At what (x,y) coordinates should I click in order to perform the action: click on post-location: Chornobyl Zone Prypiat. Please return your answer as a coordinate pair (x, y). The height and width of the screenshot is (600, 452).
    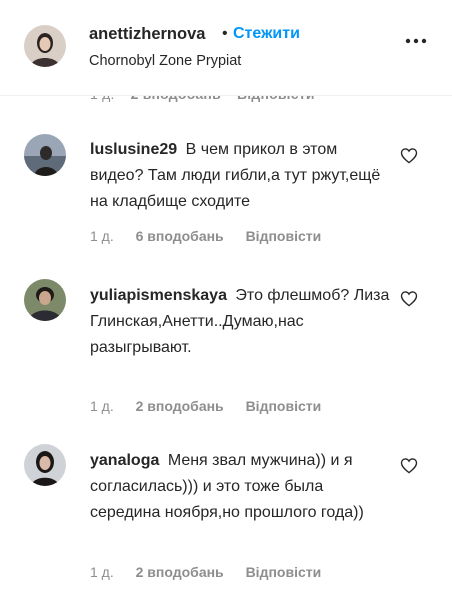
    Looking at the image, I should click on (165, 61).